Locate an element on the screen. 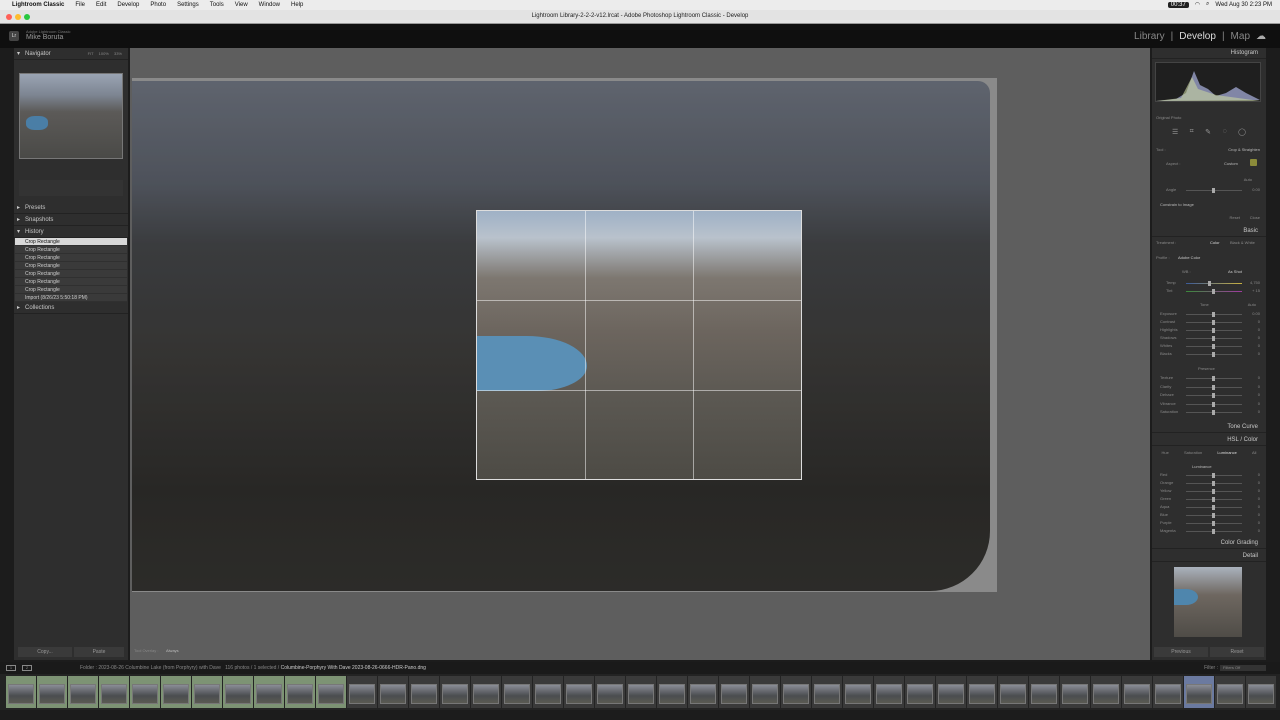  crop-close-button: Close is located at coordinates (1255, 217).